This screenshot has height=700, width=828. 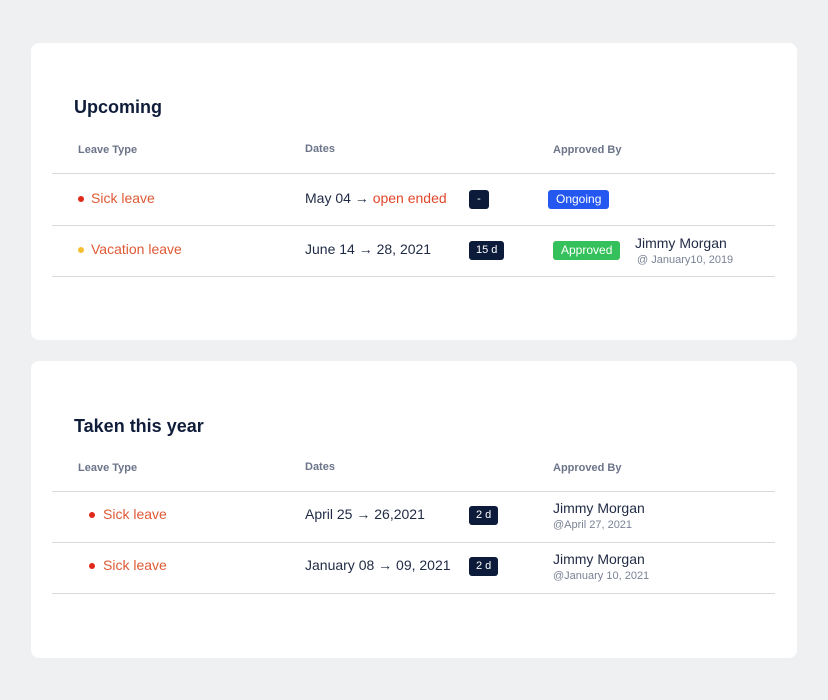 I want to click on leave-dates: January 08 → 09, 2021, so click(x=378, y=565).